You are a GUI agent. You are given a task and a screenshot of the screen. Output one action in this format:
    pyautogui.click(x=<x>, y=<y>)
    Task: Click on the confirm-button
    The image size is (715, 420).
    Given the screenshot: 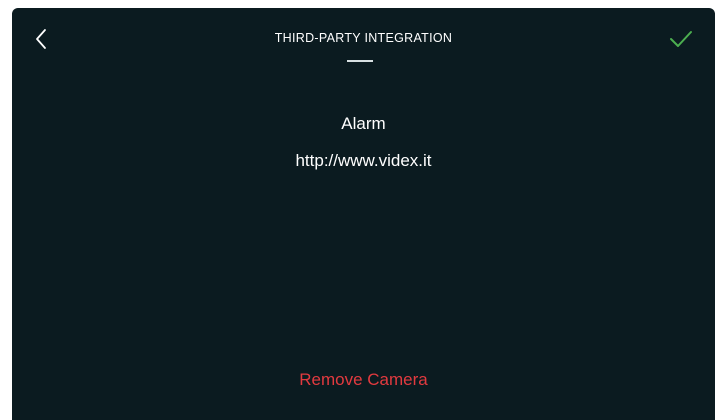 What is the action you would take?
    pyautogui.click(x=681, y=39)
    